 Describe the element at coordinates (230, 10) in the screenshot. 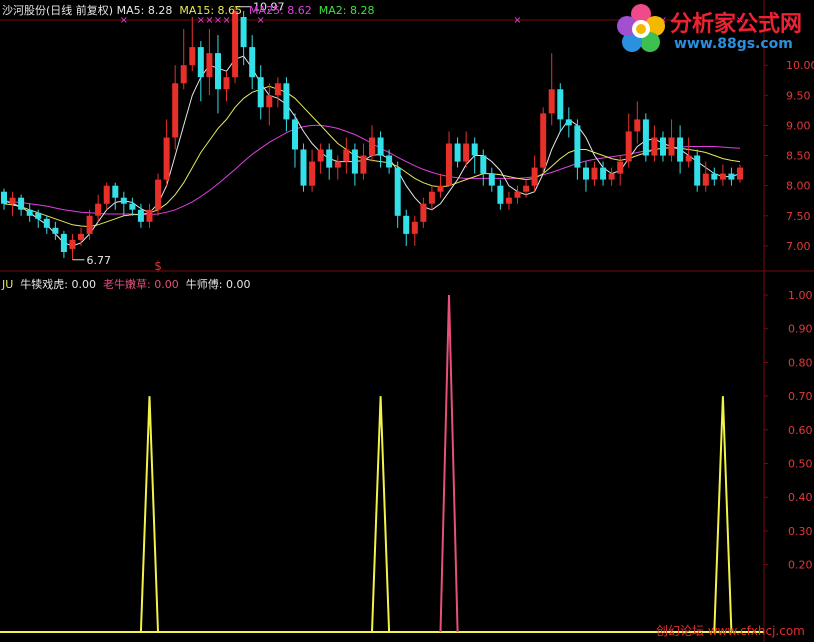

I see `ma15-value: 8.65` at that location.